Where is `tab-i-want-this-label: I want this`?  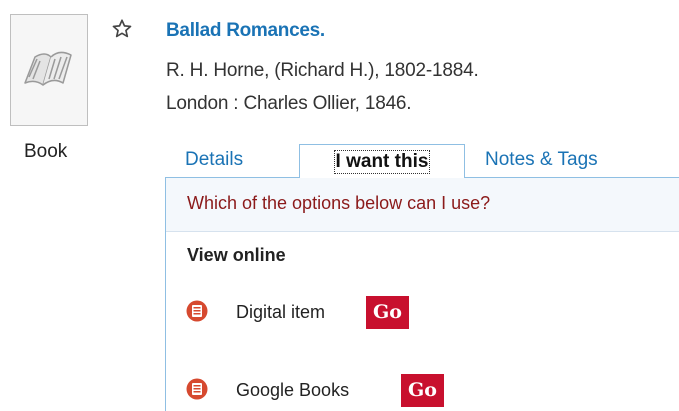 tab-i-want-this-label: I want this is located at coordinates (382, 162).